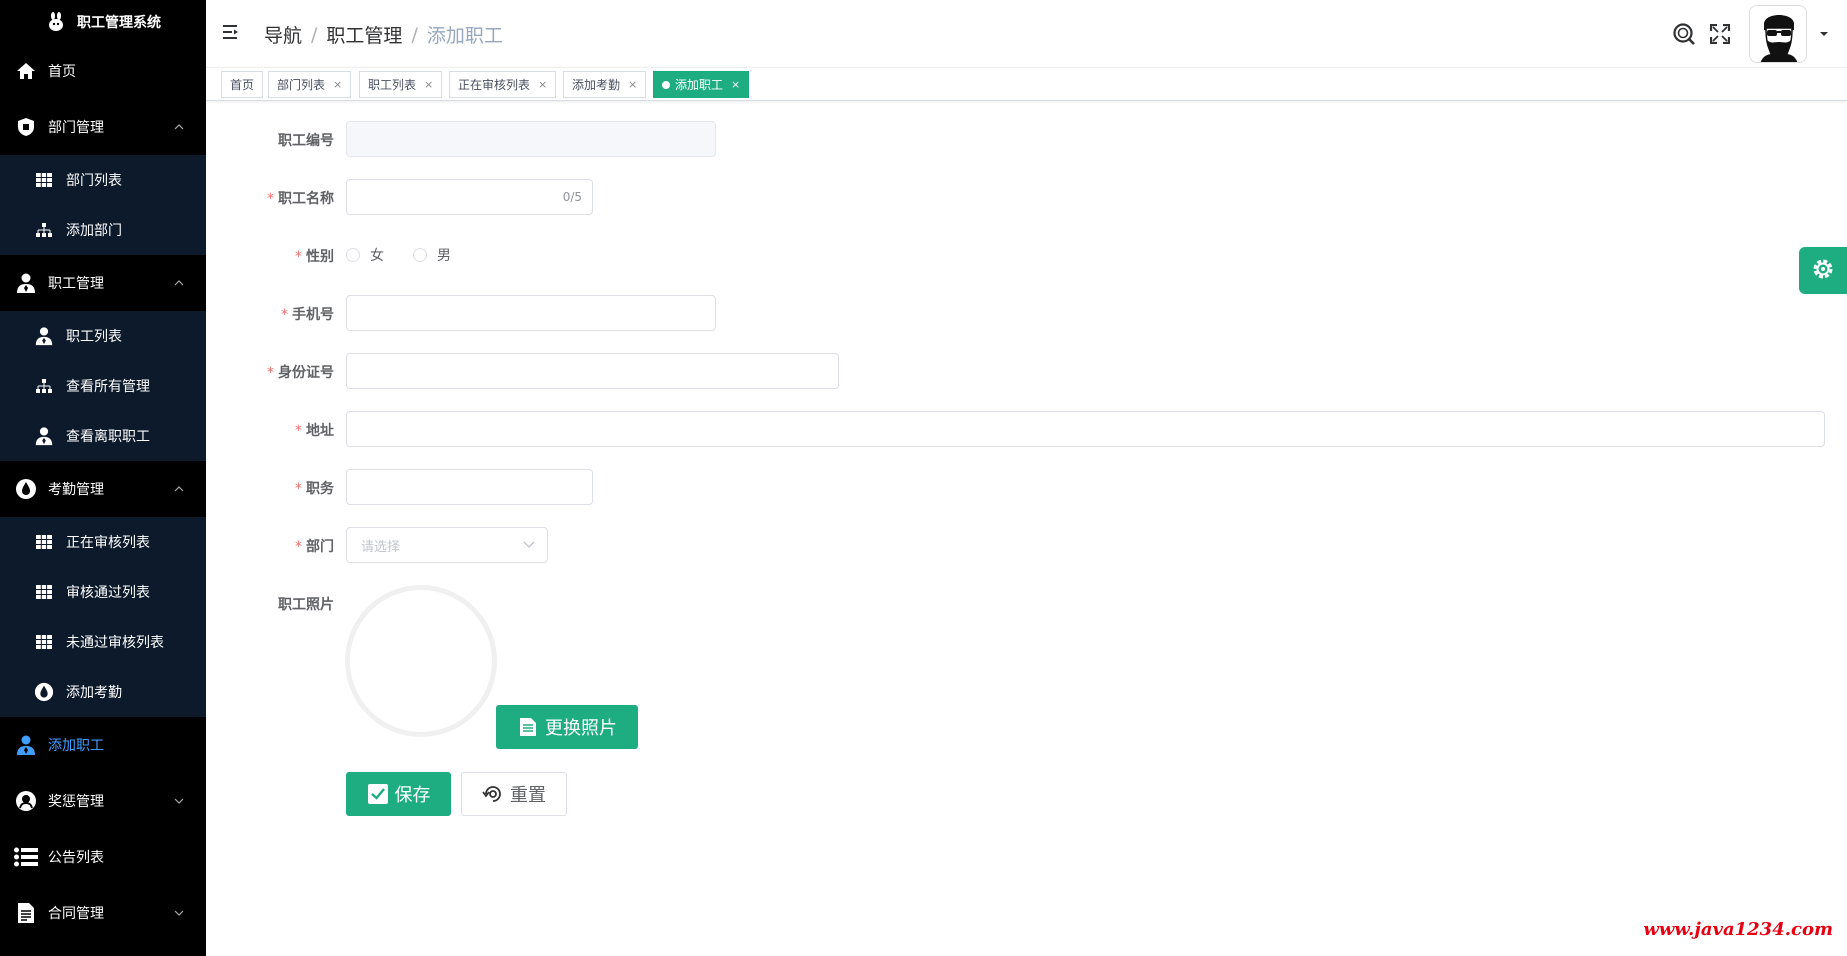  I want to click on phone-input, so click(531, 313).